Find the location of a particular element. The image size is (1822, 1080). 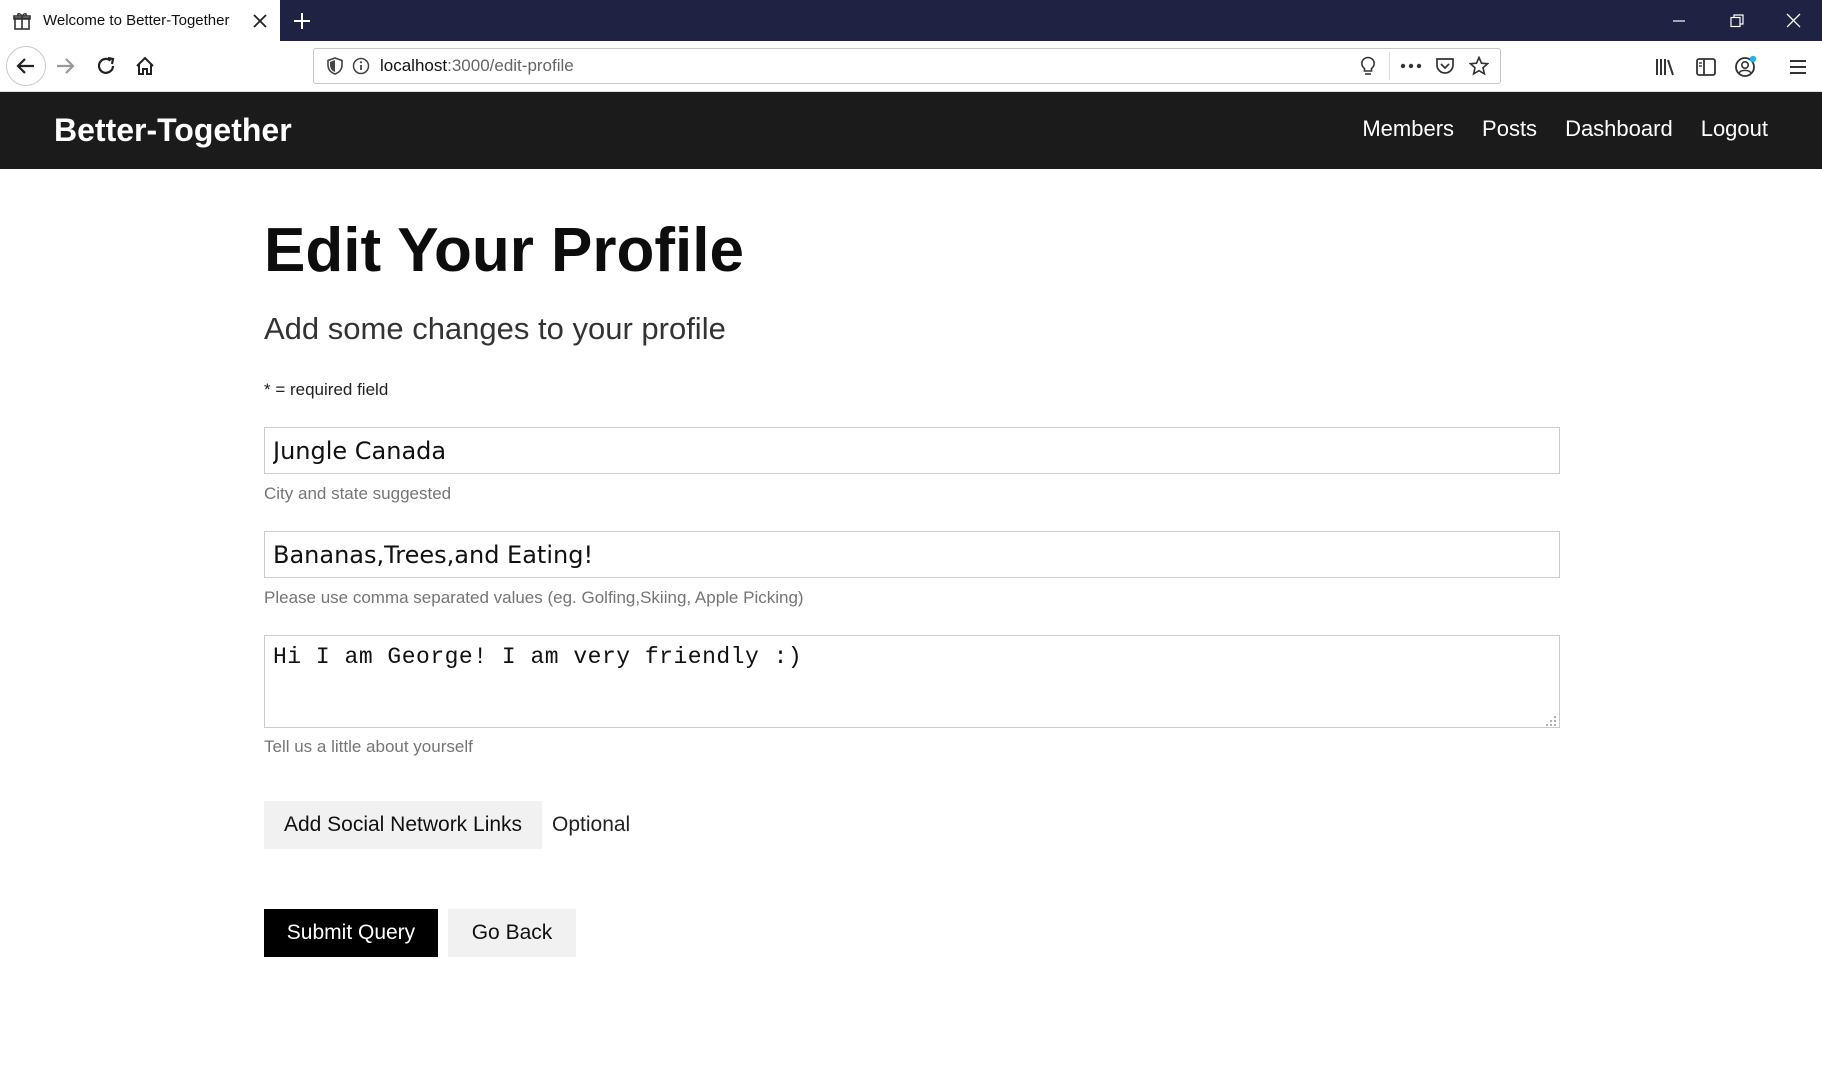

add-social-links-button: Add Social Network Links is located at coordinates (403, 825).